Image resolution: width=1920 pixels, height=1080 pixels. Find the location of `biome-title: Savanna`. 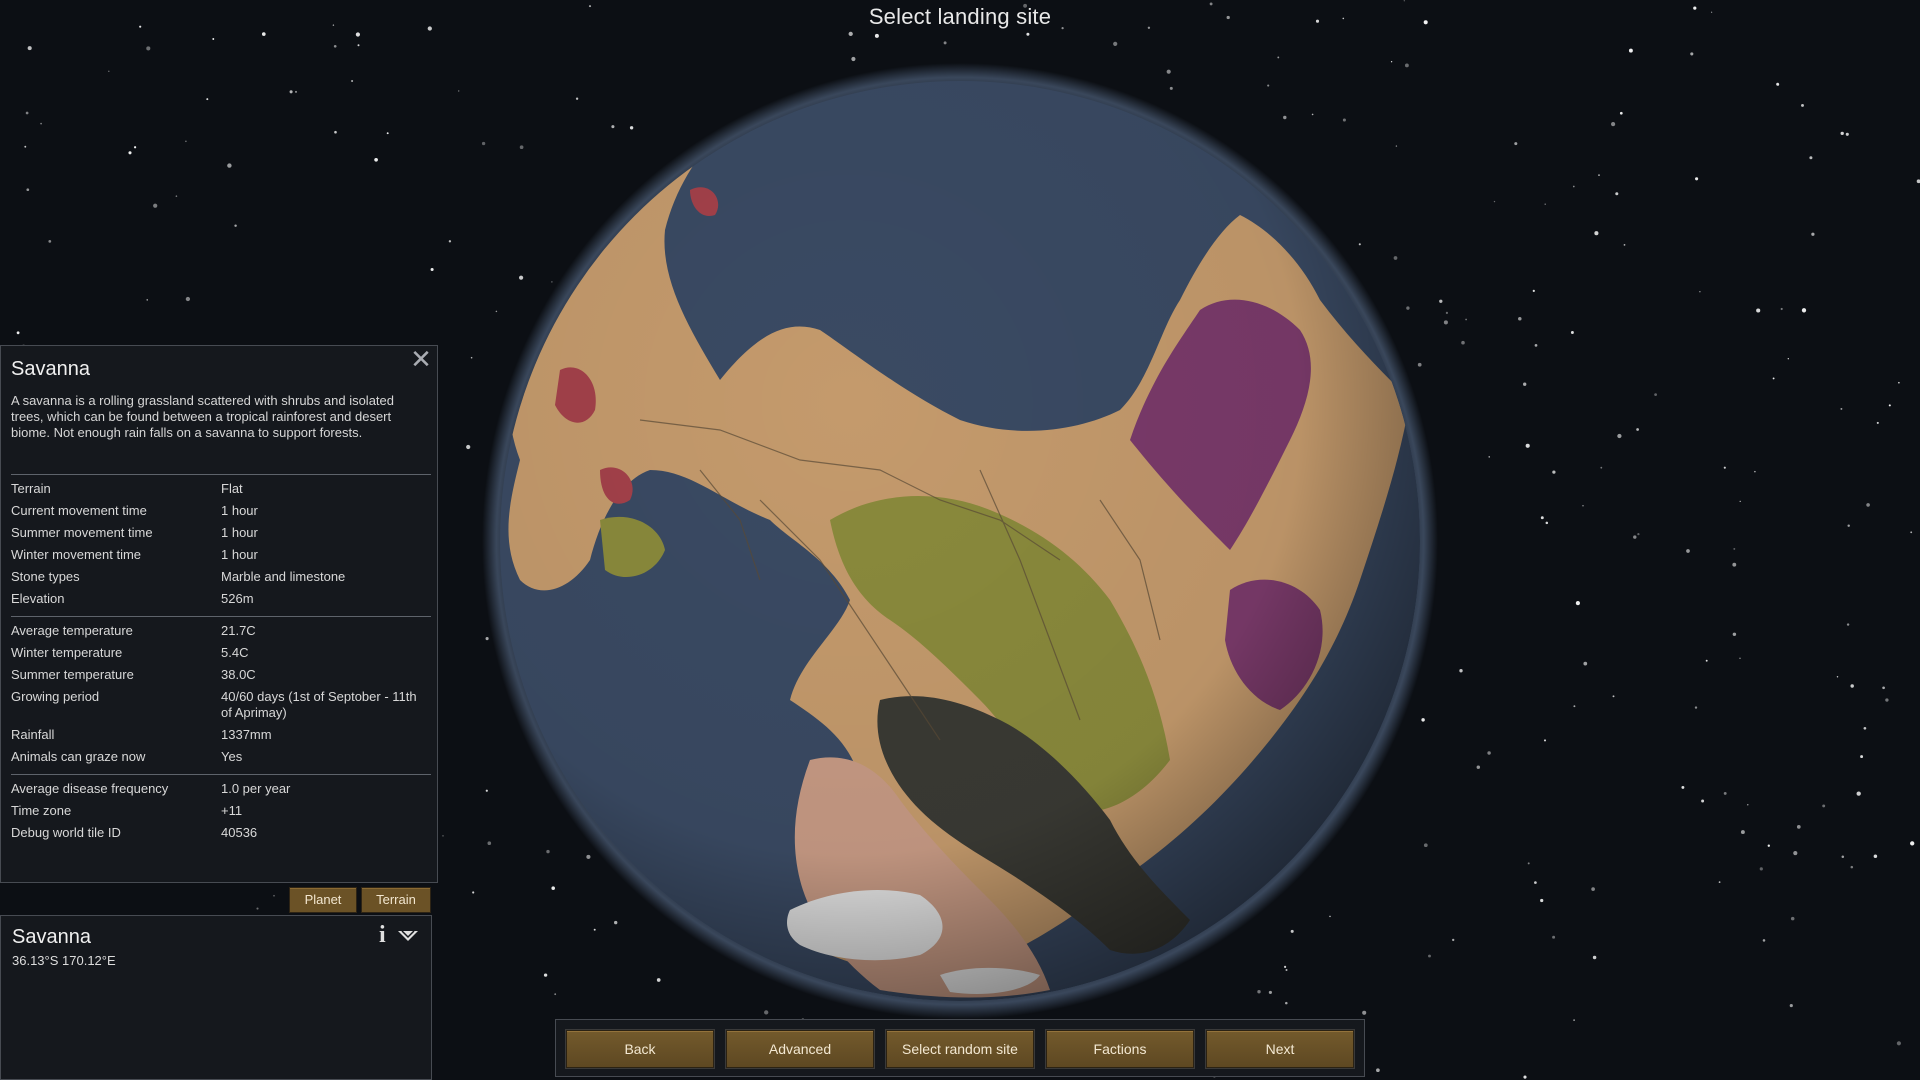

biome-title: Savanna is located at coordinates (50, 369).